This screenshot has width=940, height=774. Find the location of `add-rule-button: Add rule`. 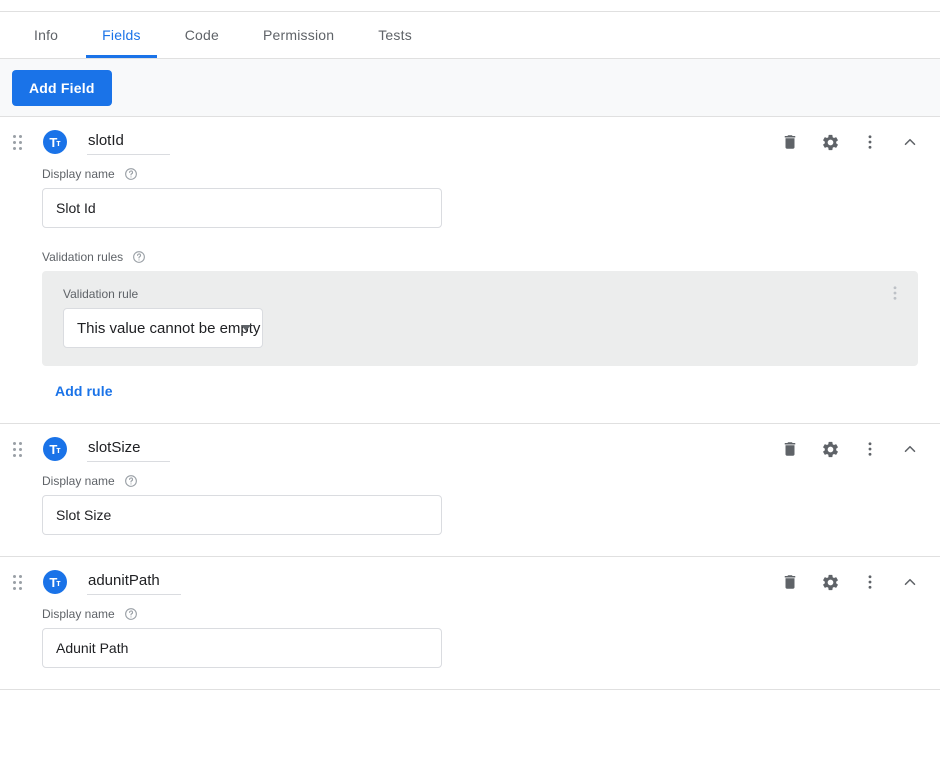

add-rule-button: Add rule is located at coordinates (84, 391).